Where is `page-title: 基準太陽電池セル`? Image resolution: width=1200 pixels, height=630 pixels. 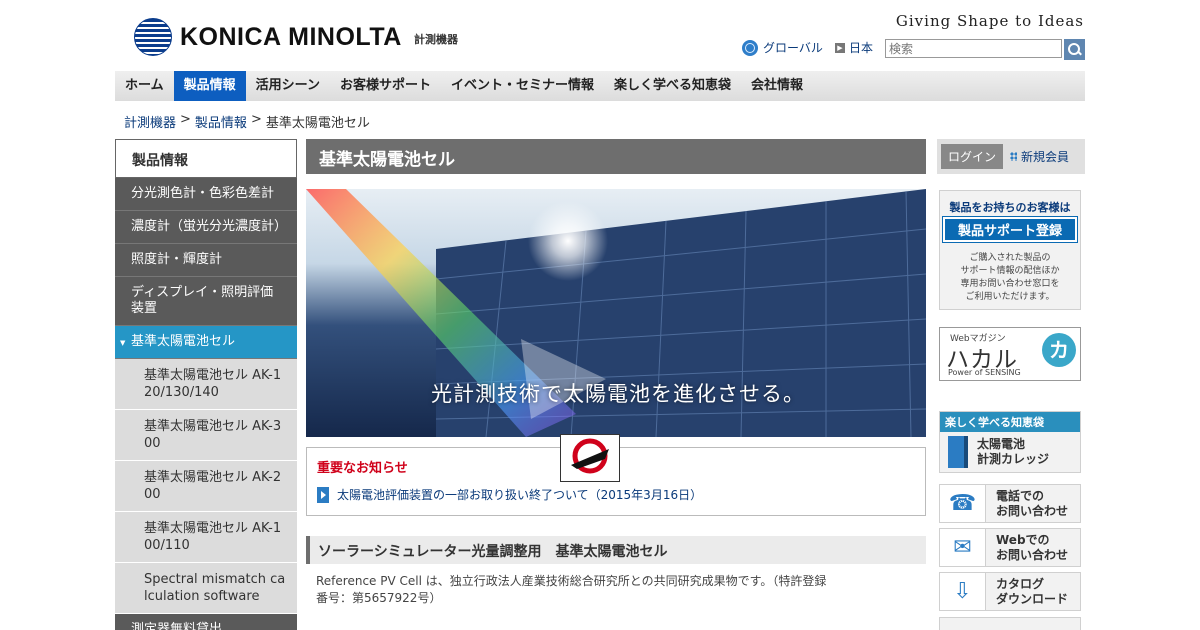 page-title: 基準太陽電池セル is located at coordinates (616, 156).